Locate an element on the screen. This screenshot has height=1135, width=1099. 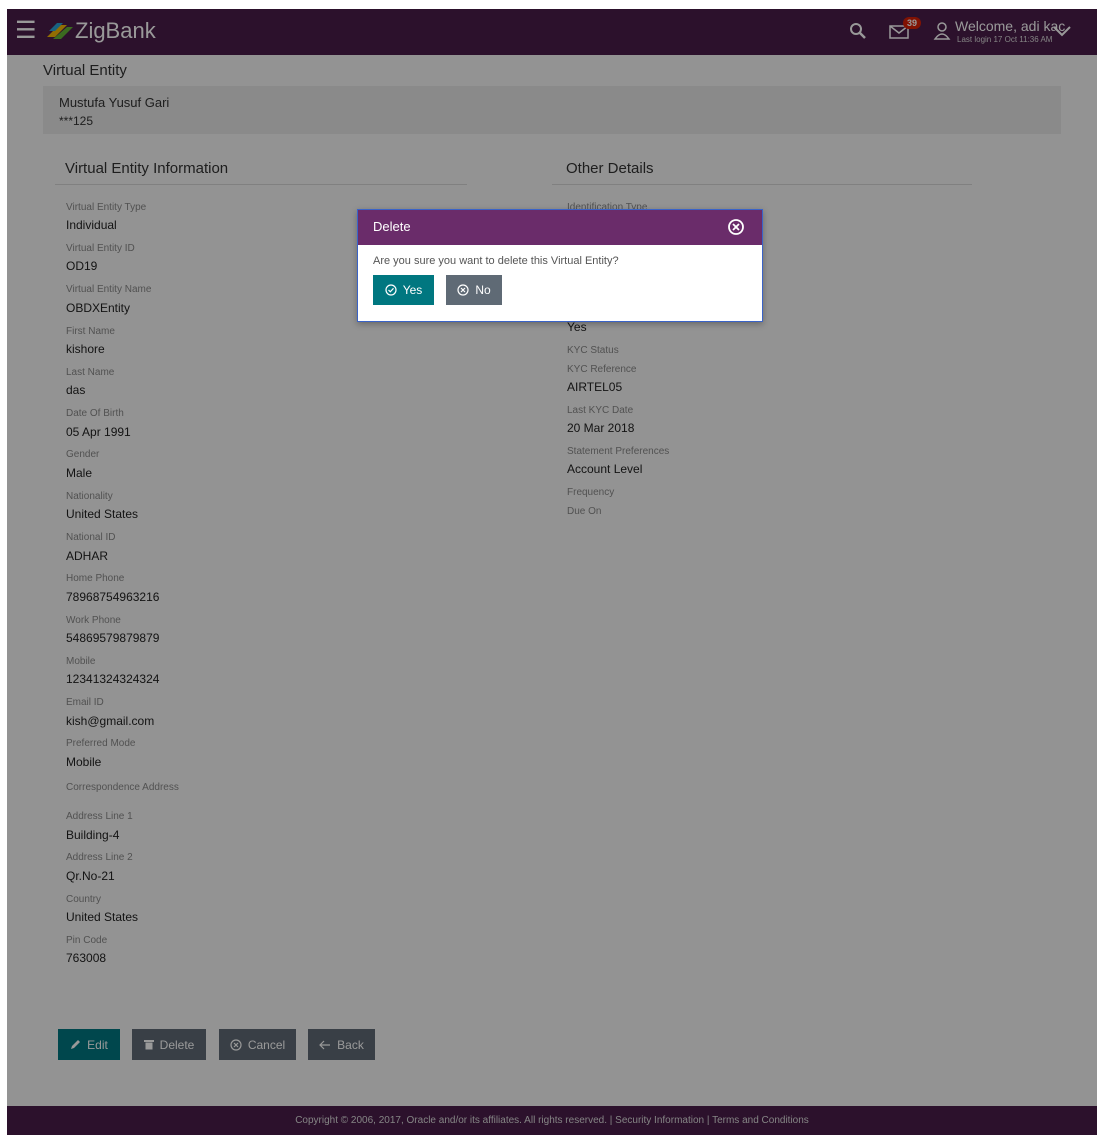
close-circle-icon is located at coordinates (463, 290).